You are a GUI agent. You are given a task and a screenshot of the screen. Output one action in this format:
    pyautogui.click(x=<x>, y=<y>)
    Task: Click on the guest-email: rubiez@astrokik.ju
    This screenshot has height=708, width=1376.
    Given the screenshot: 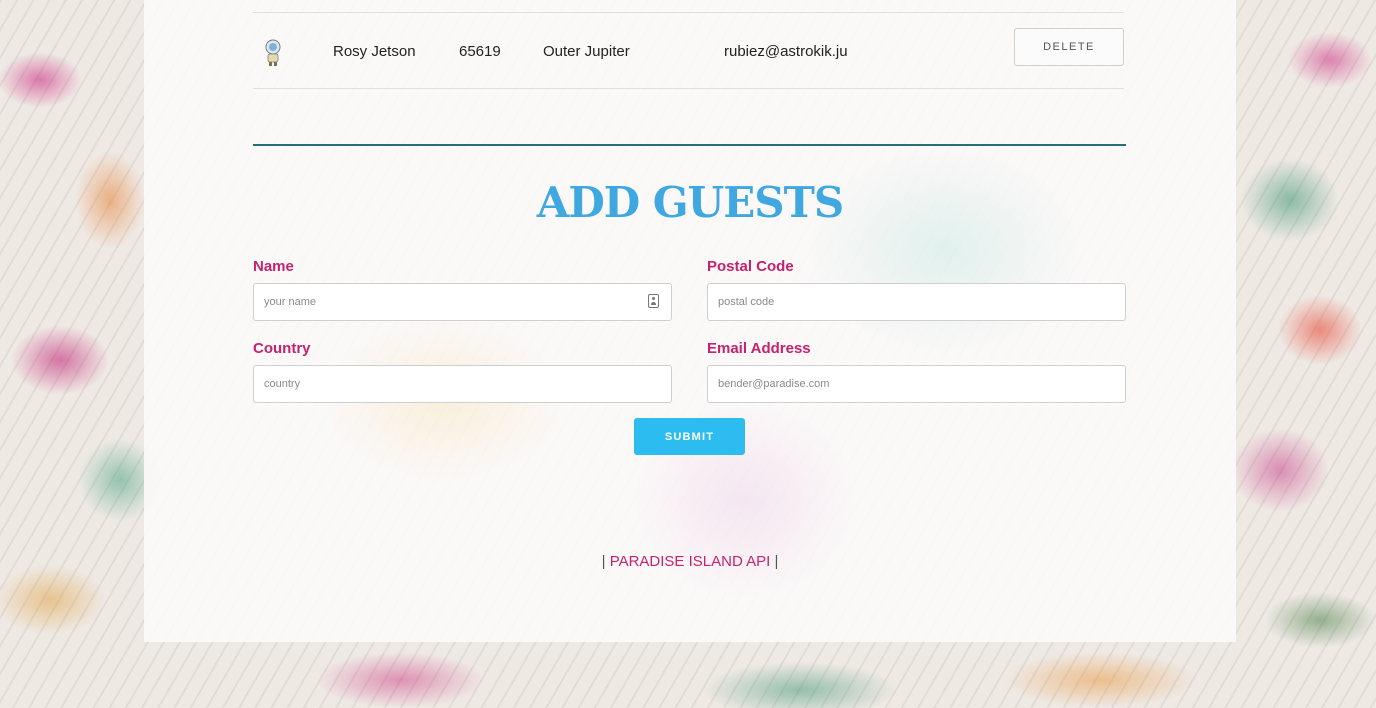 What is the action you would take?
    pyautogui.click(x=786, y=51)
    